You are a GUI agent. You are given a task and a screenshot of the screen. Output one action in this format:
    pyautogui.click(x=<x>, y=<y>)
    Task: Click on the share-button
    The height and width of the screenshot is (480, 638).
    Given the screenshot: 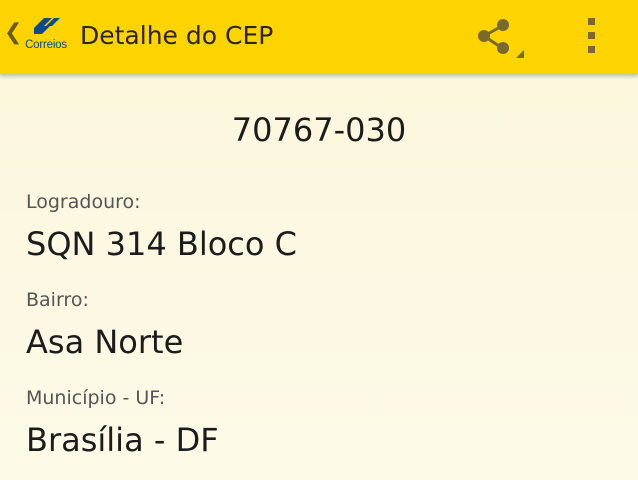 What is the action you would take?
    pyautogui.click(x=500, y=38)
    